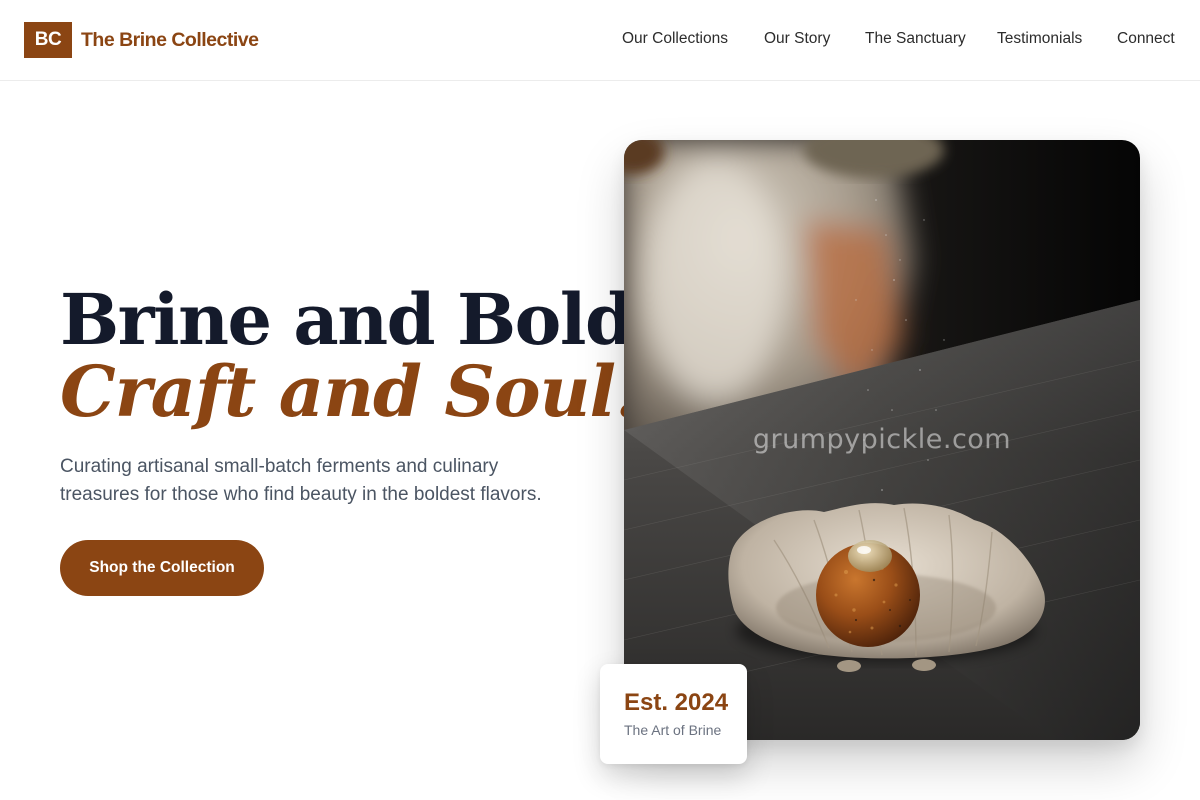 The height and width of the screenshot is (800, 1200). I want to click on shop-collection-button: Shop the Collection, so click(162, 568).